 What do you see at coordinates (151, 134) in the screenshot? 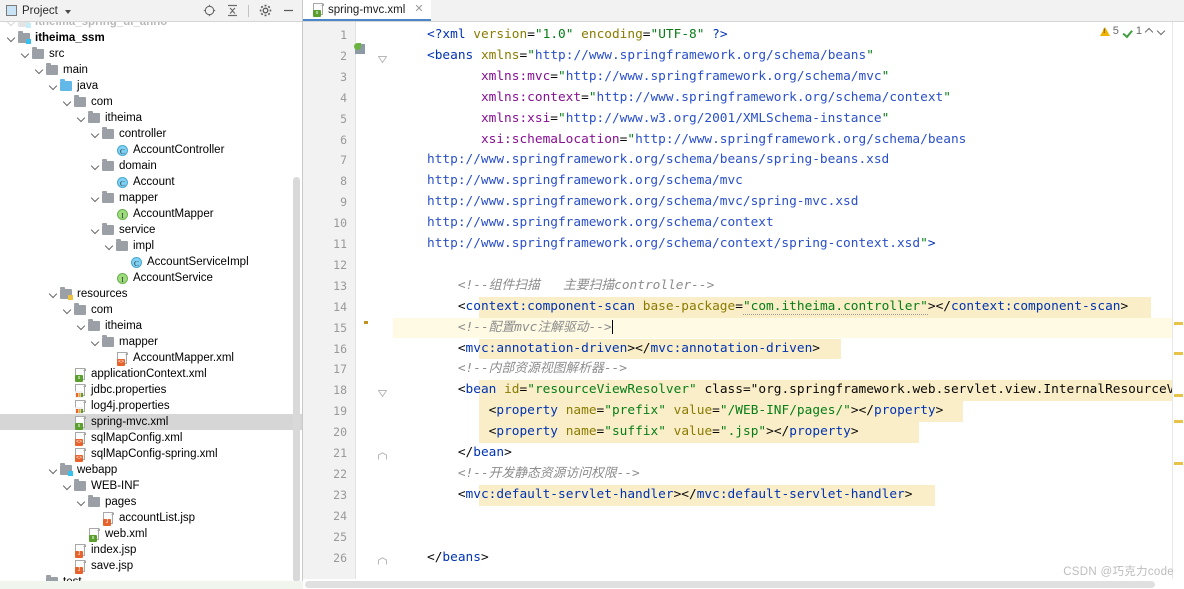
I see `tree-node-controller: controller` at bounding box center [151, 134].